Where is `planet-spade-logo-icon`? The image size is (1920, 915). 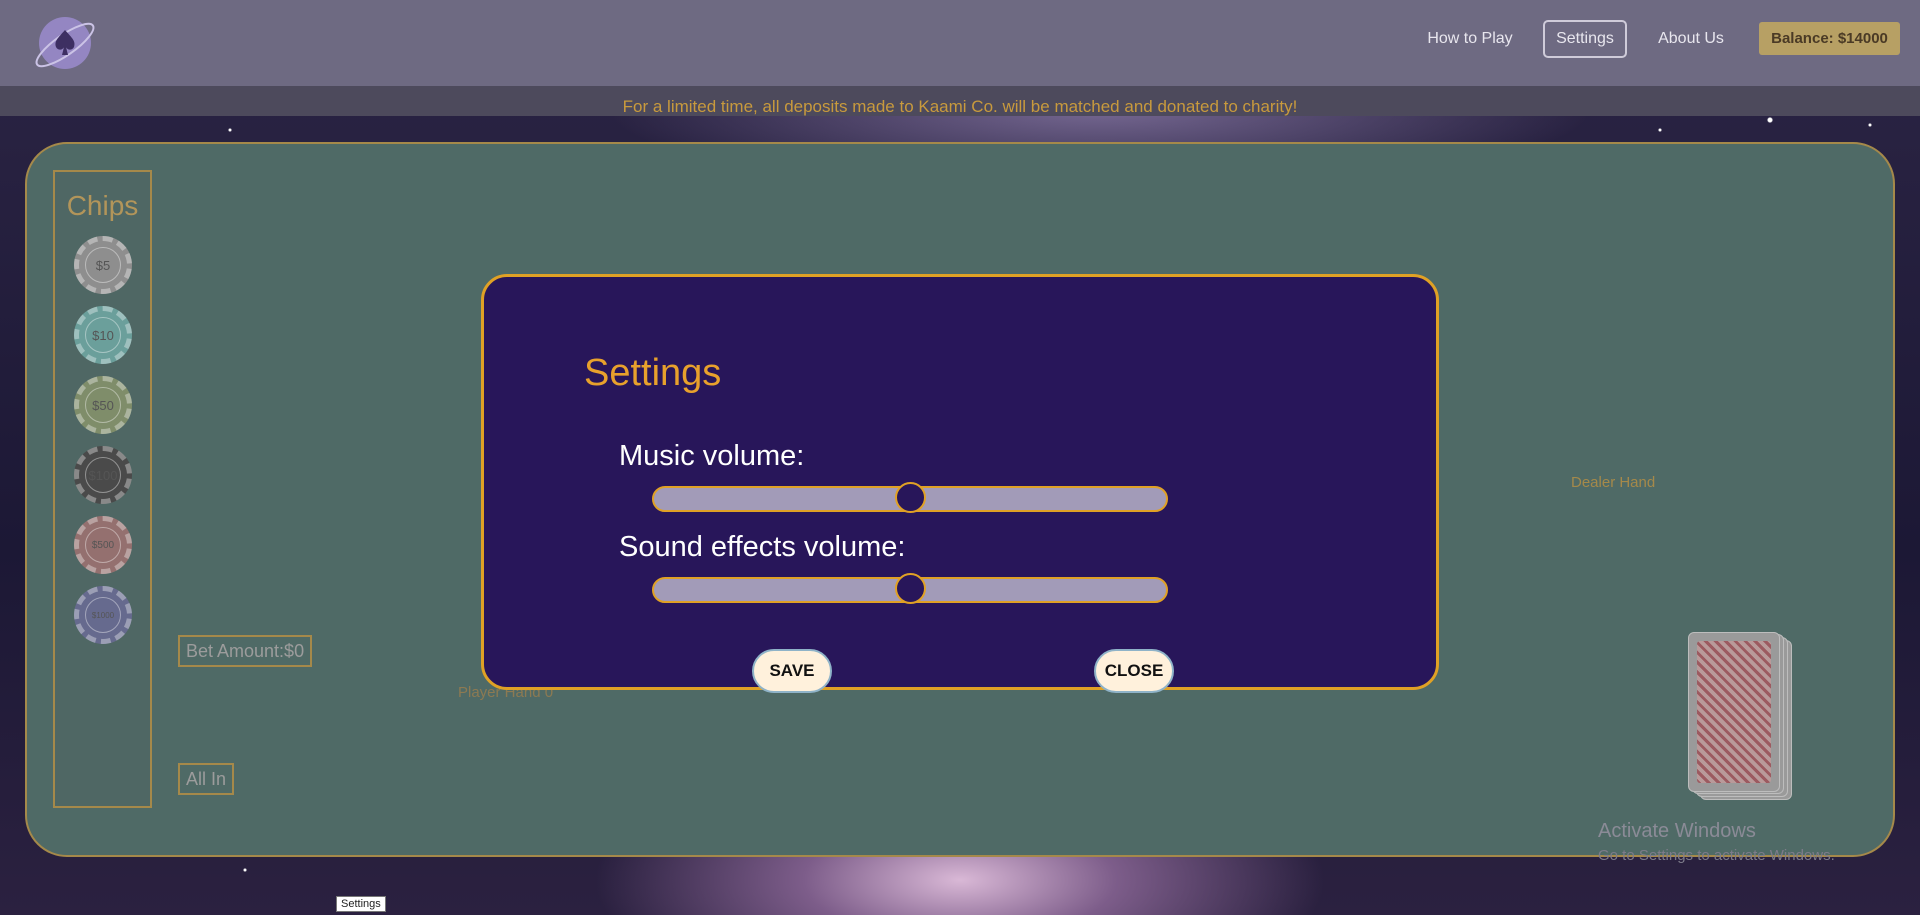 planet-spade-logo-icon is located at coordinates (65, 43).